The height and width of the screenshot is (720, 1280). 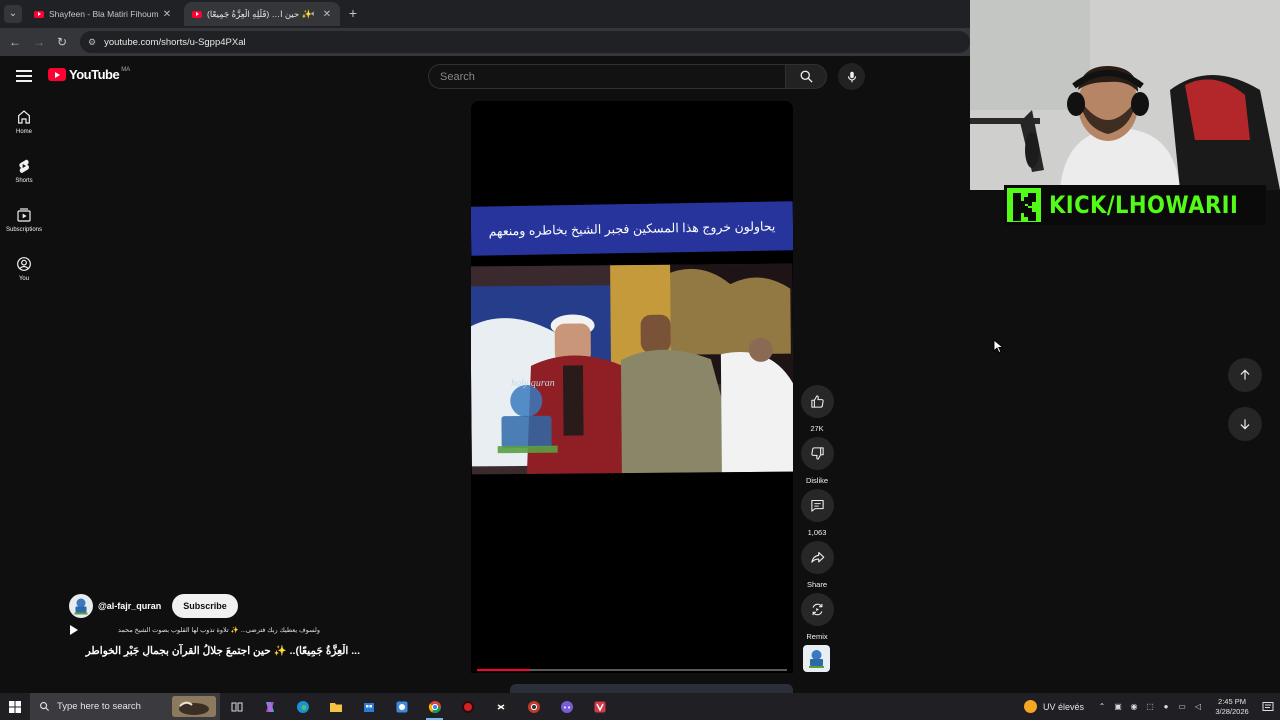 I want to click on taskbar-app-chrome, so click(x=434, y=706).